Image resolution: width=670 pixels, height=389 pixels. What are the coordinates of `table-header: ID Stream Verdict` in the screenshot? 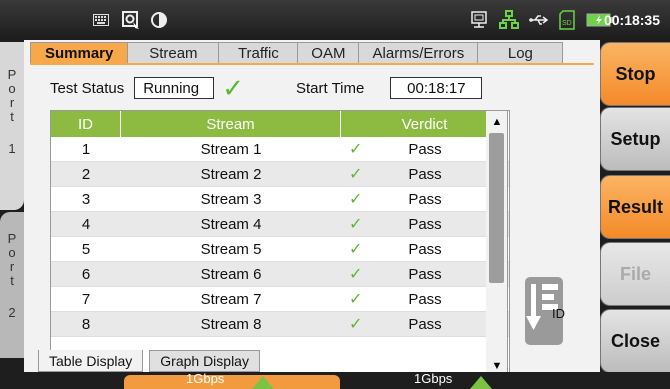 It's located at (280, 124).